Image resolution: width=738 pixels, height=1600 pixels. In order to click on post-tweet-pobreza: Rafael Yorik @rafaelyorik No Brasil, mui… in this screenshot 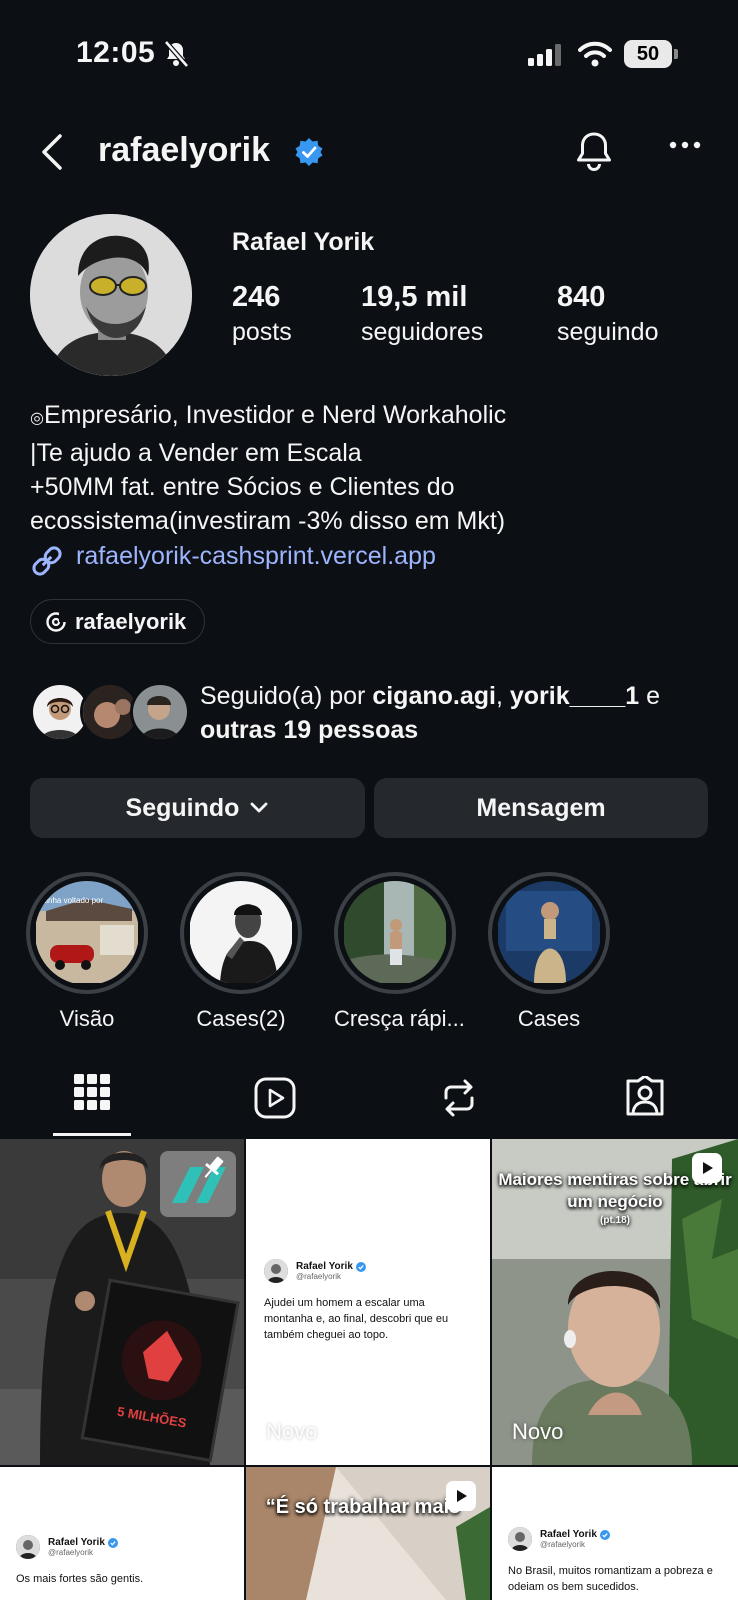, I will do `click(615, 1533)`.